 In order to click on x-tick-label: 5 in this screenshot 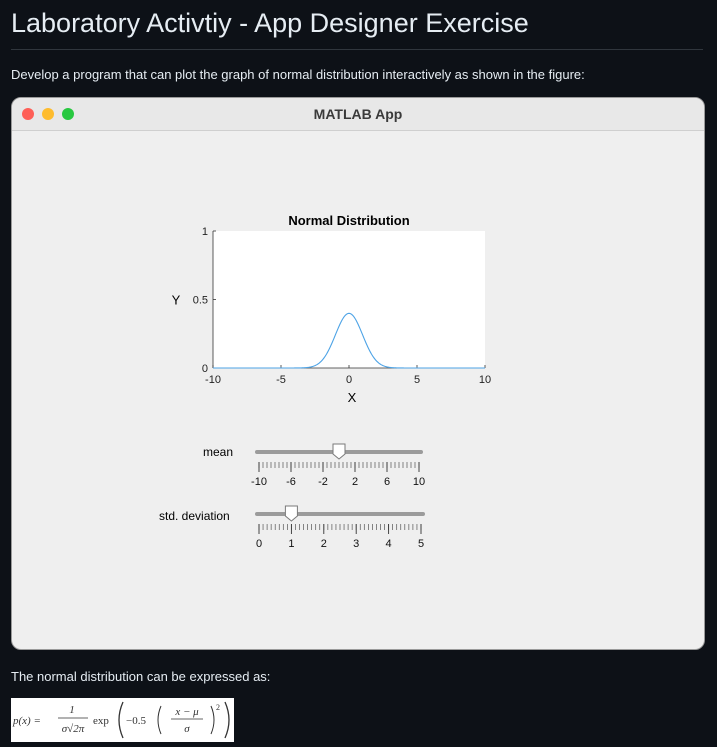, I will do `click(417, 380)`.